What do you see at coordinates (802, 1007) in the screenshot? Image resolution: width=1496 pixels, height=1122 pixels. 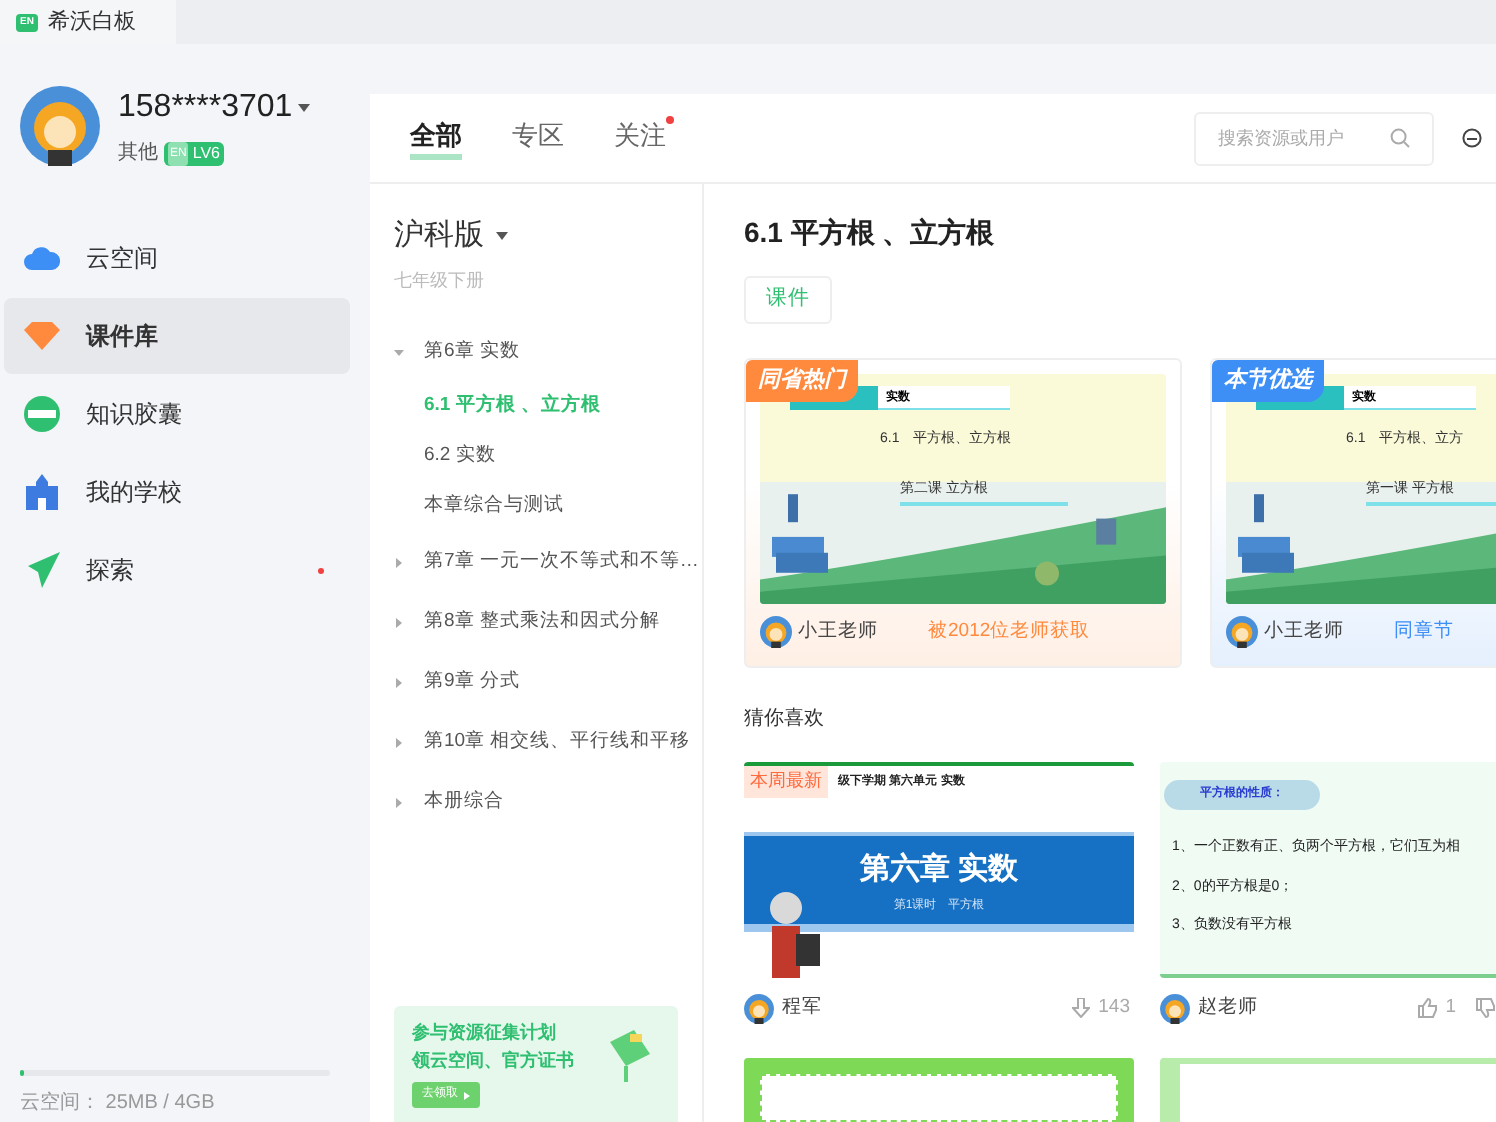 I see `author-name: 程军` at bounding box center [802, 1007].